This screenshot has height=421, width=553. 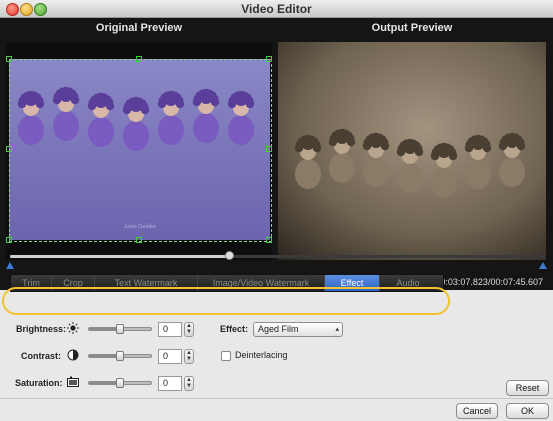 I want to click on brightness-value: 0, so click(x=170, y=329).